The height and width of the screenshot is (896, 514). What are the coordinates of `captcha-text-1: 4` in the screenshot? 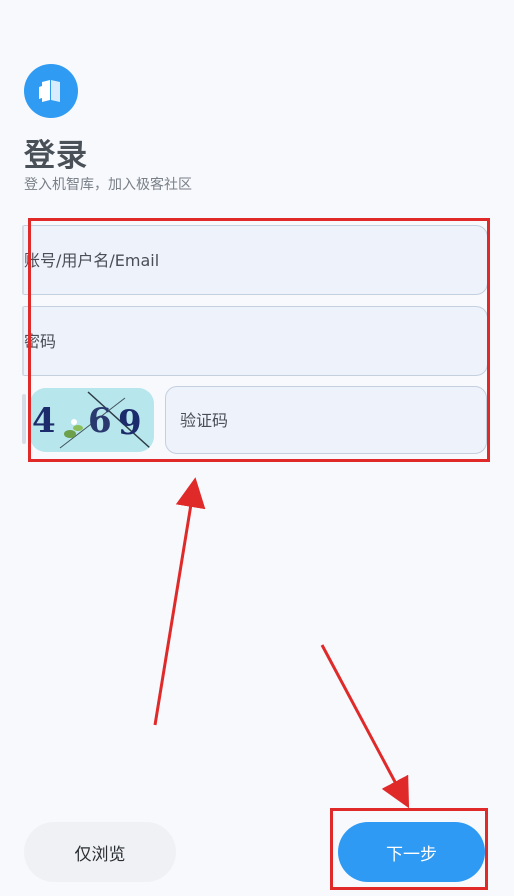 It's located at (44, 421).